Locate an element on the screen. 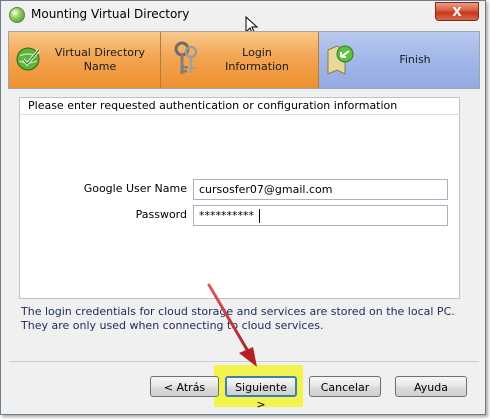 The height and width of the screenshot is (419, 490). google-user-name-label: Google User Name is located at coordinates (135, 188).